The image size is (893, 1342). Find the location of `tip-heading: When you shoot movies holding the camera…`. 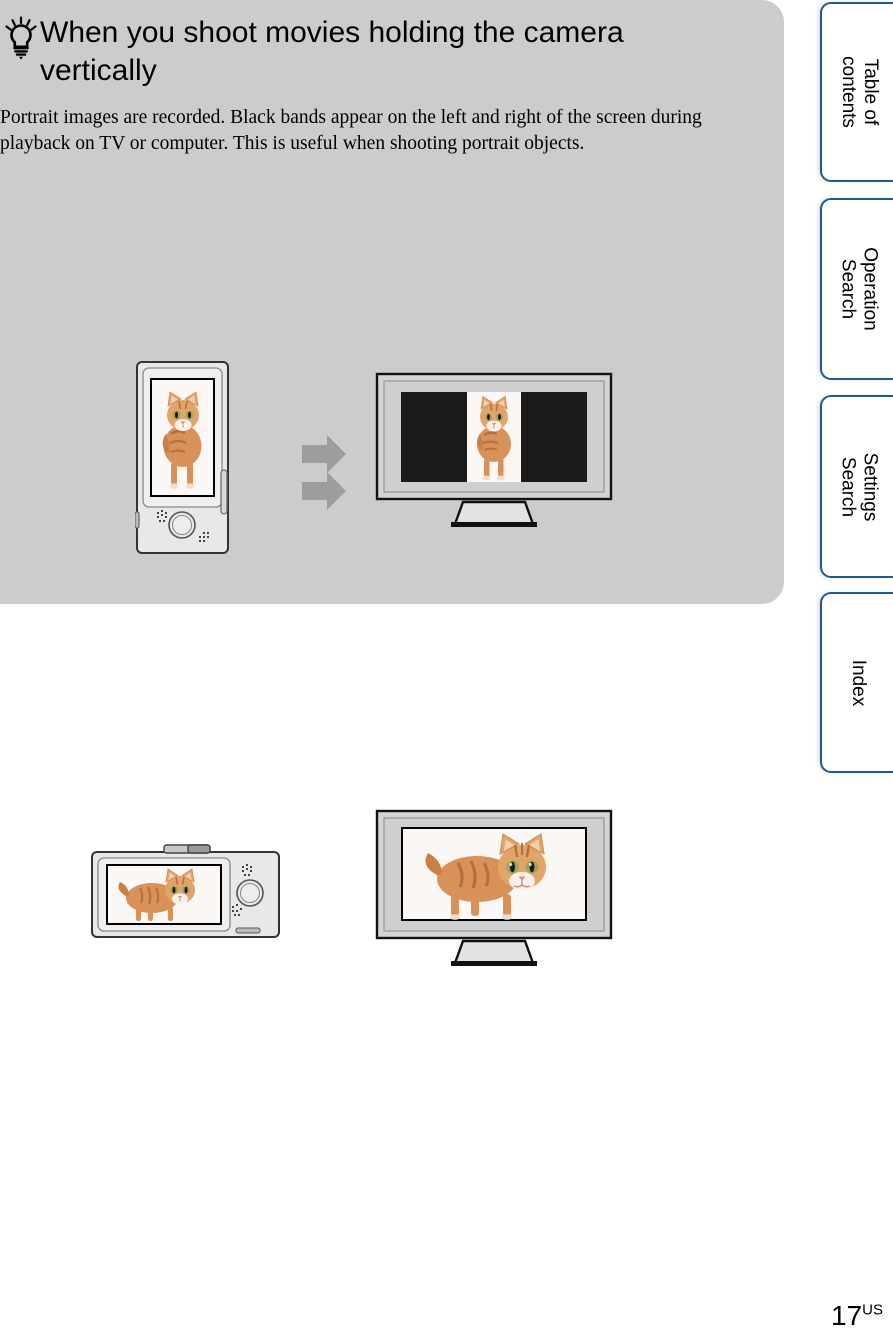

tip-heading: When you shoot movies holding the camera… is located at coordinates (354, 52).